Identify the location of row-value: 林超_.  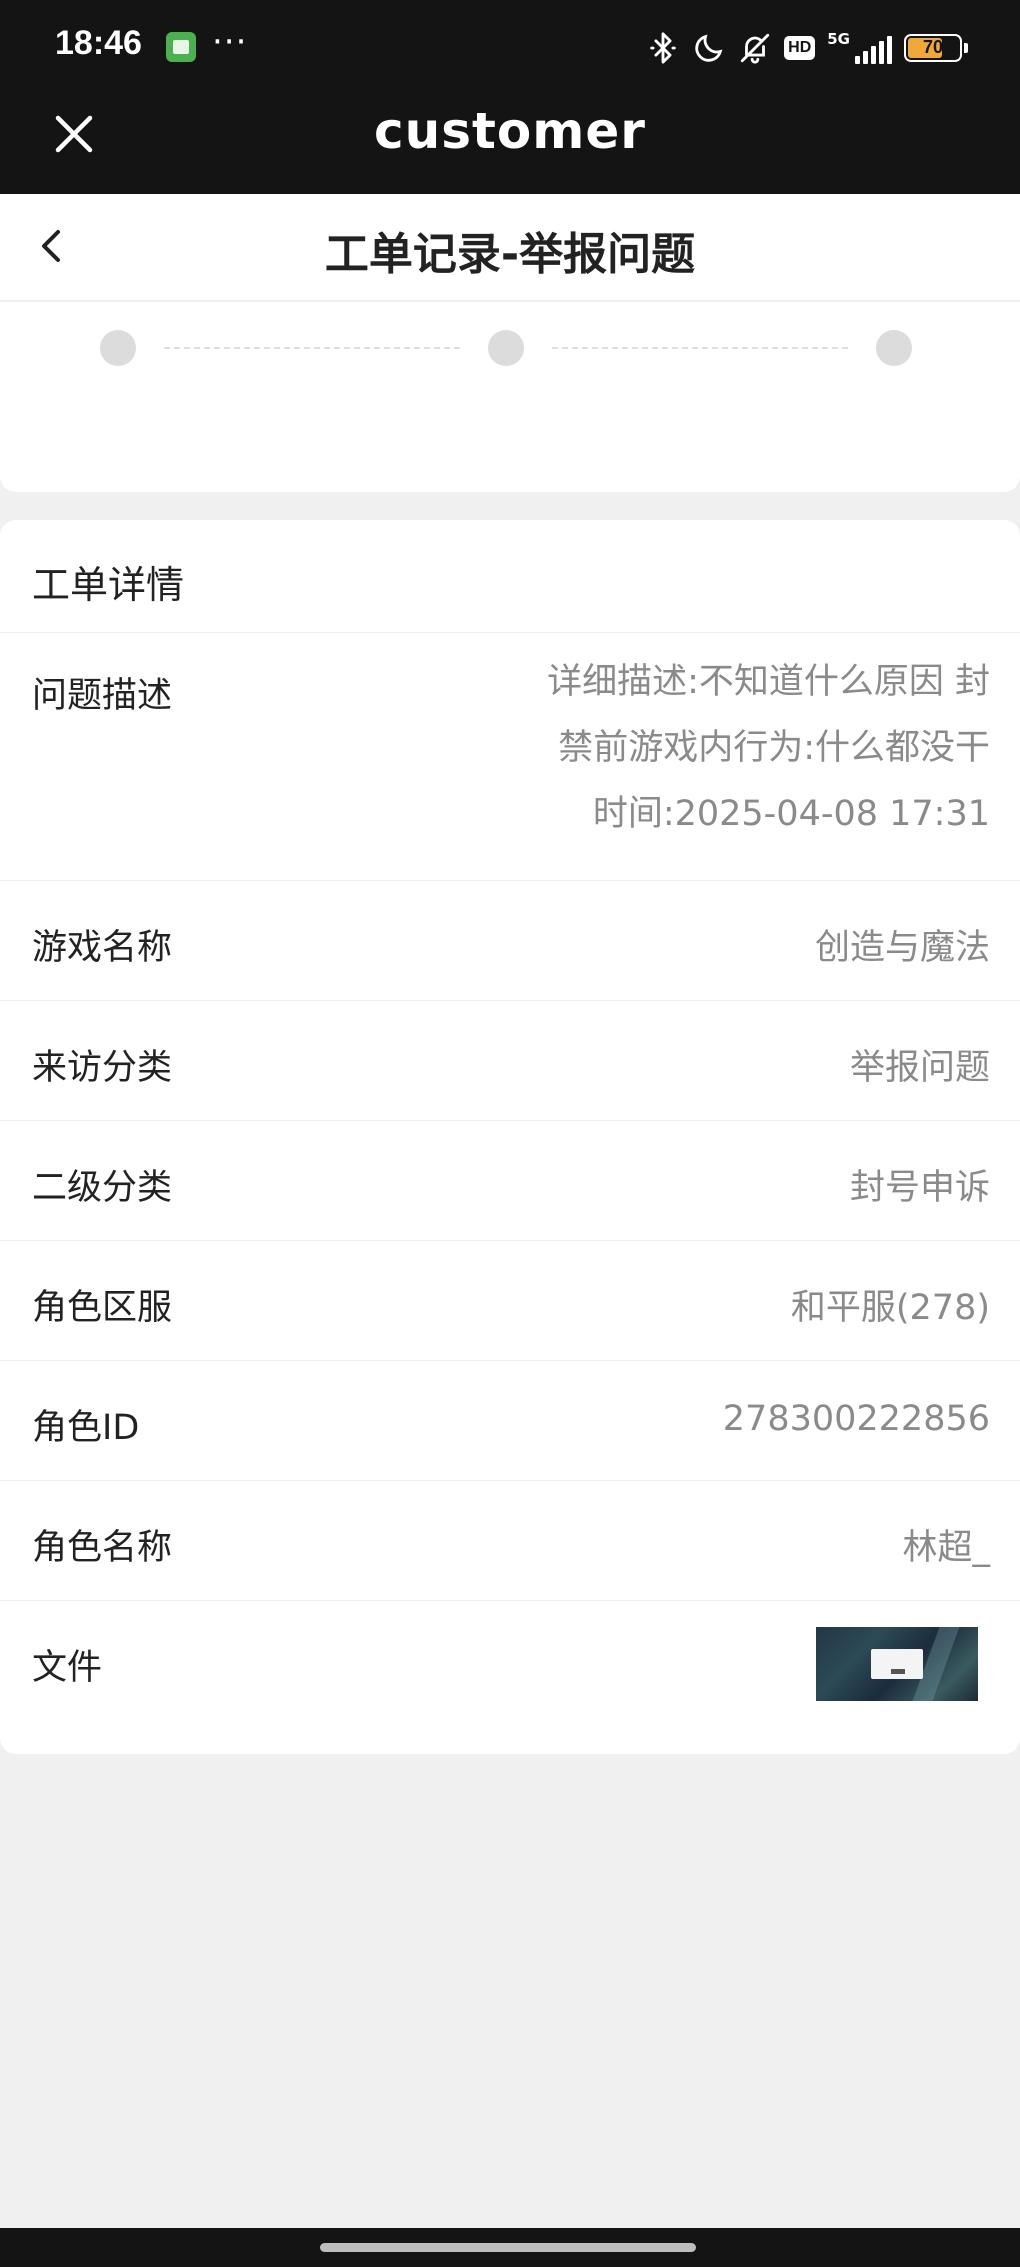
(946, 1548).